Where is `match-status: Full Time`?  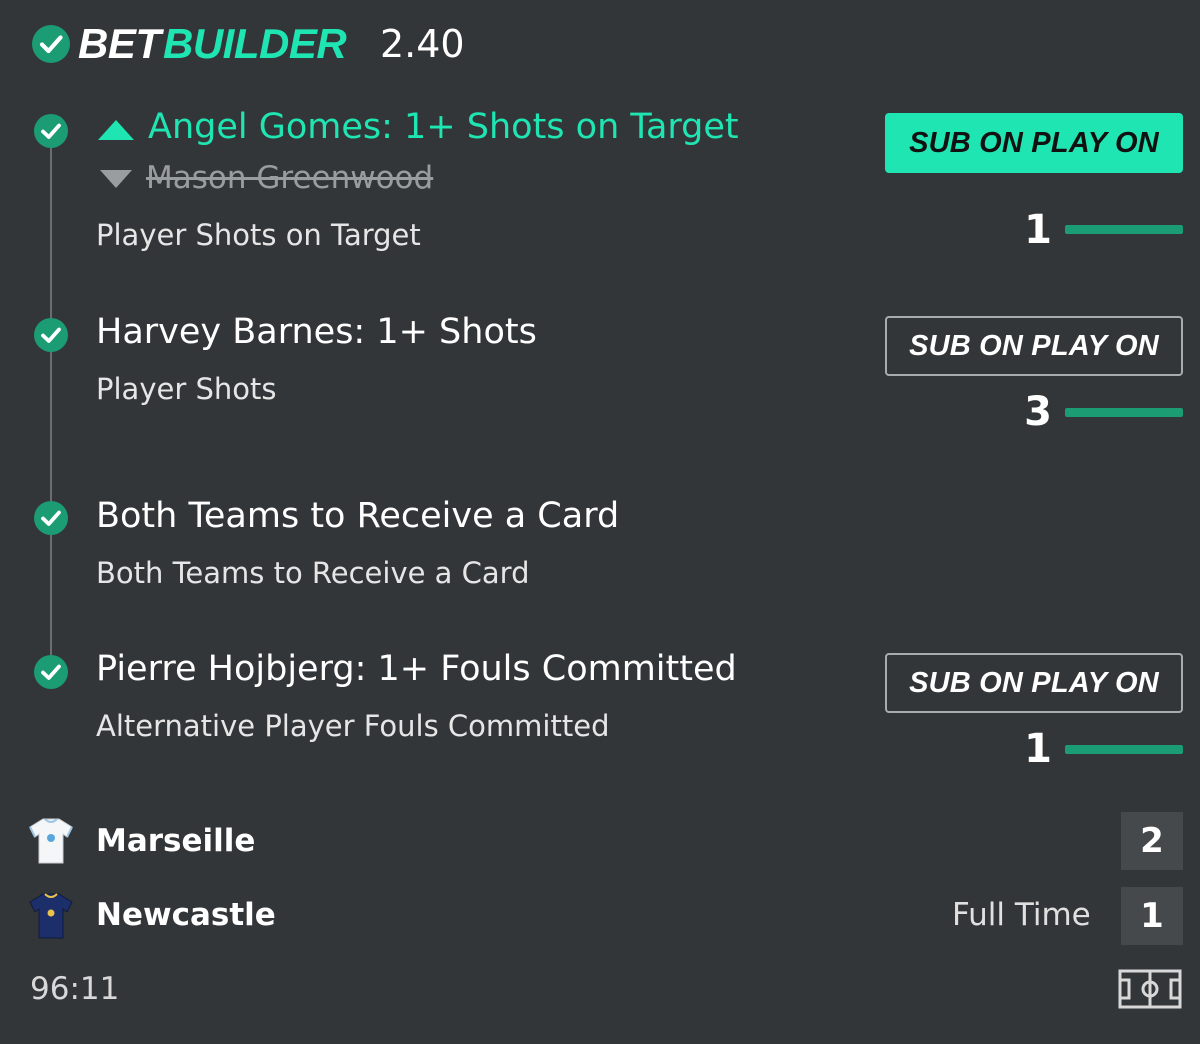
match-status: Full Time is located at coordinates (1021, 915).